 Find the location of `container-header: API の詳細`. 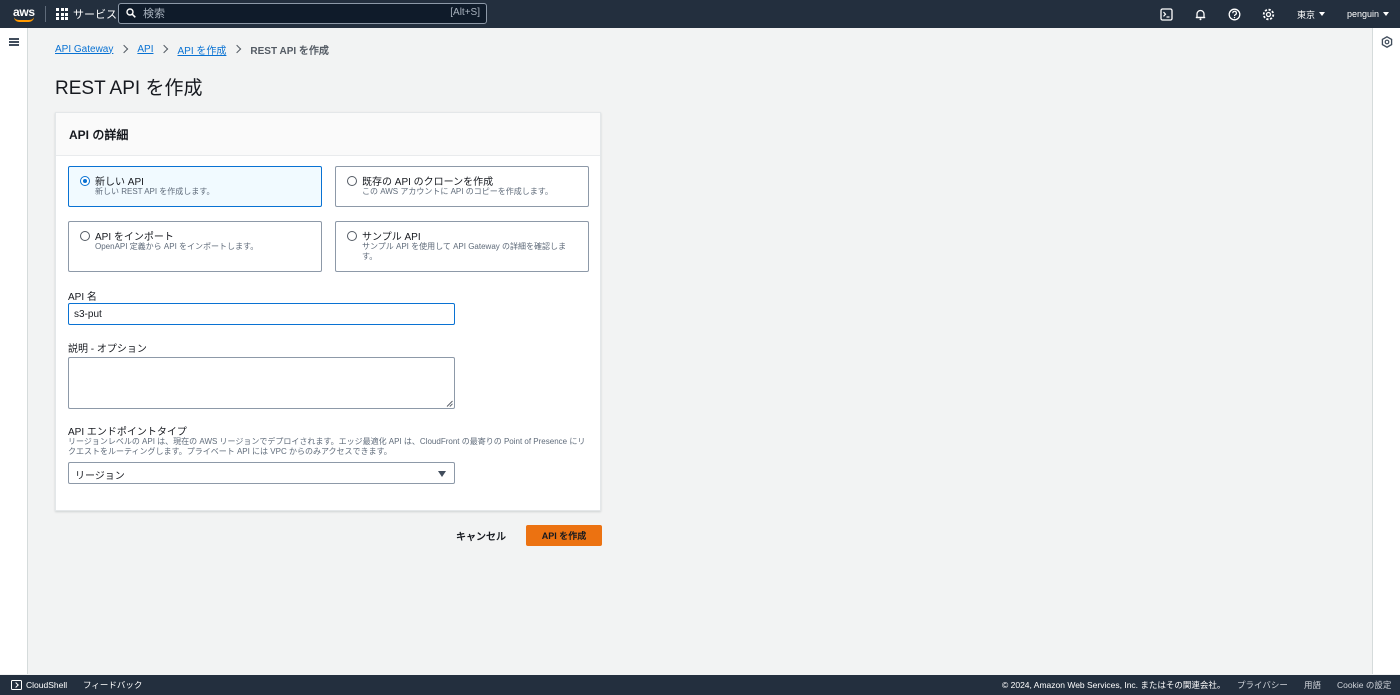

container-header: API の詳細 is located at coordinates (328, 134).